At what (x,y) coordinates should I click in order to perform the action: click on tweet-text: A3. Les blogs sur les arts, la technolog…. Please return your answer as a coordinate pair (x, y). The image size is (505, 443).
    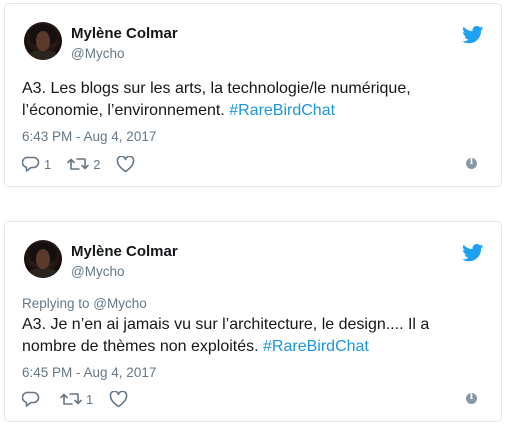
    Looking at the image, I should click on (216, 99).